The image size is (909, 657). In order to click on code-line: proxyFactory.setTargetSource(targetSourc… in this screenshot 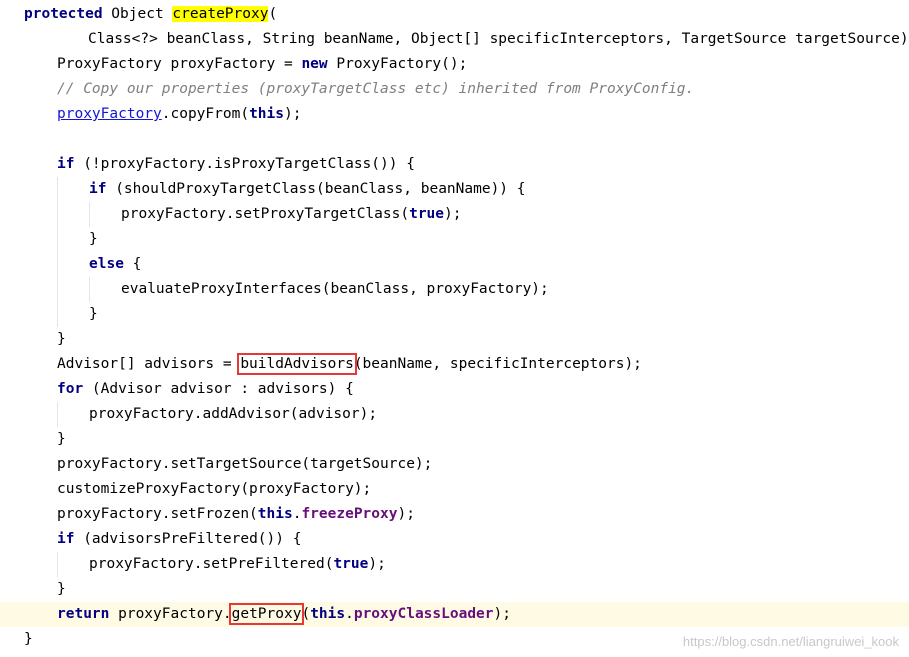, I will do `click(454, 464)`.